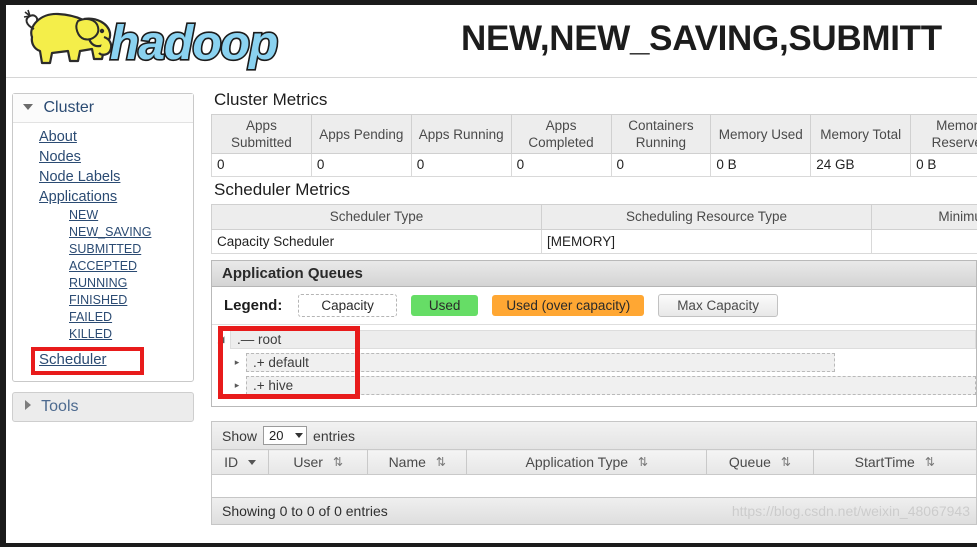 This screenshot has height=547, width=977. Describe the element at coordinates (706, 217) in the screenshot. I see `col-scheduling-resource-type: Scheduling Resource Type` at that location.